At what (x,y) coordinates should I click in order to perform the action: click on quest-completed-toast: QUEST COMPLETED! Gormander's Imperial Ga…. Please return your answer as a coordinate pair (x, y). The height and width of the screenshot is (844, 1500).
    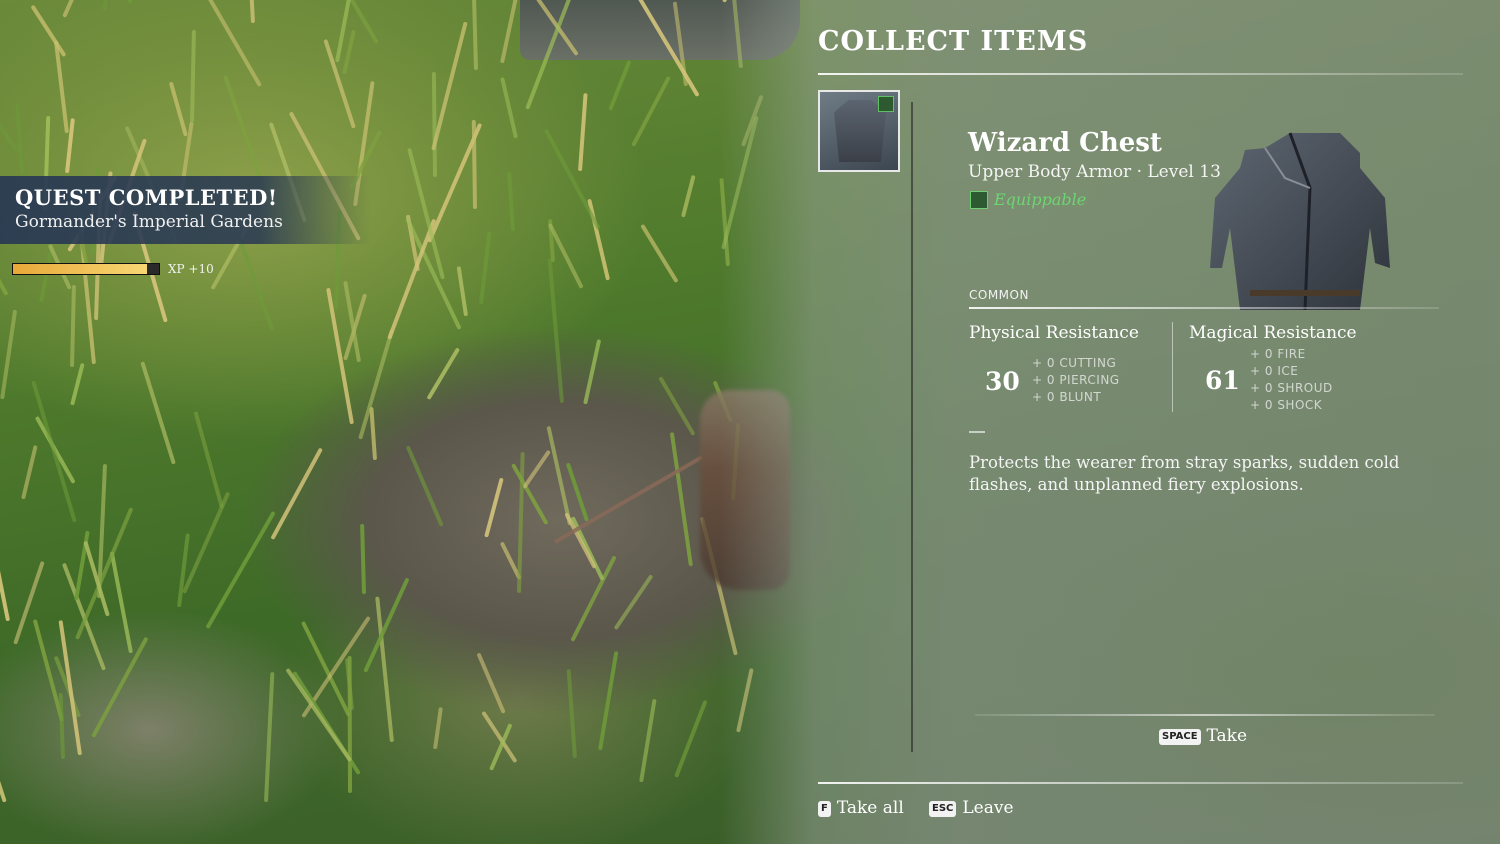
    Looking at the image, I should click on (185, 210).